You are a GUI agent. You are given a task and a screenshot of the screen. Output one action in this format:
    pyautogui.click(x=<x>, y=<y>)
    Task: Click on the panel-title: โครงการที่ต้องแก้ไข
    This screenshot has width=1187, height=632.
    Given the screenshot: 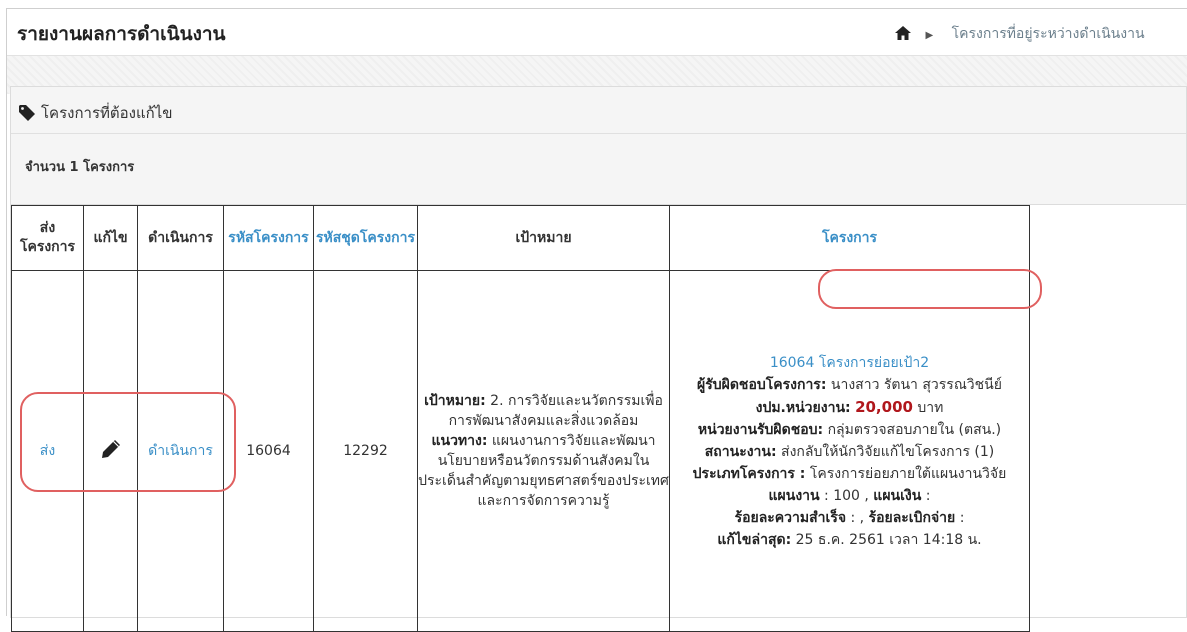 What is the action you would take?
    pyautogui.click(x=96, y=113)
    